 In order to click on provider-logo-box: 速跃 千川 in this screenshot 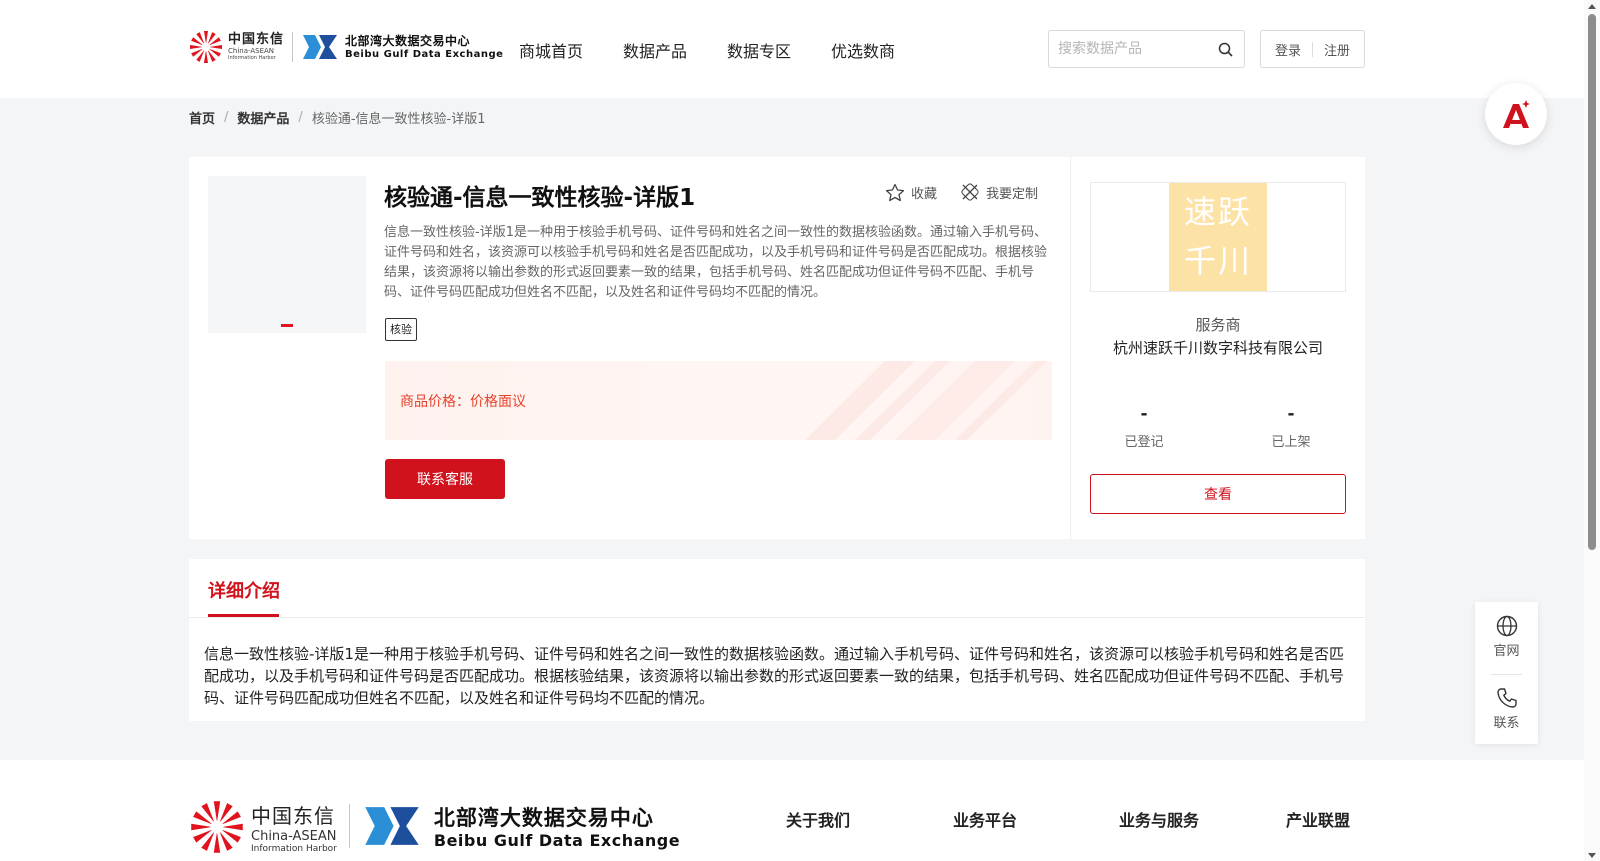, I will do `click(1218, 237)`.